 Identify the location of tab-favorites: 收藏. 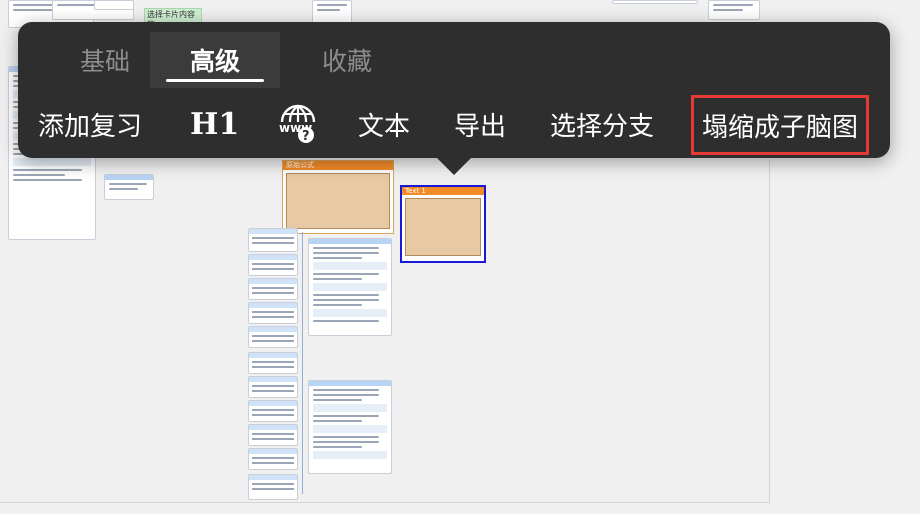
(347, 60).